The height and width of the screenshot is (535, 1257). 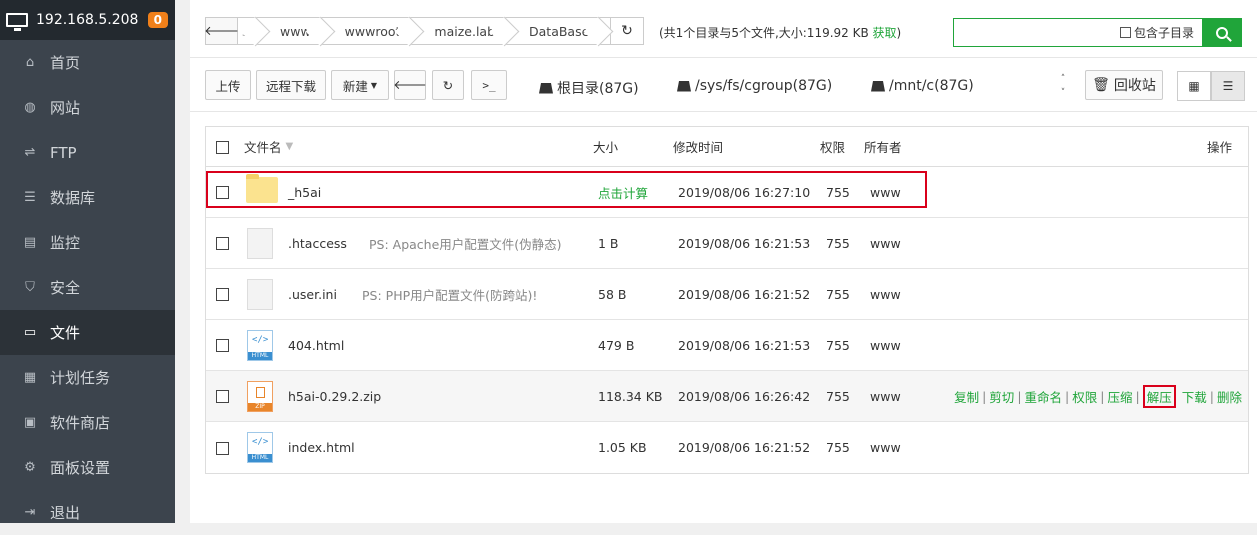 What do you see at coordinates (1159, 396) in the screenshot?
I see `extract-link: 解压` at bounding box center [1159, 396].